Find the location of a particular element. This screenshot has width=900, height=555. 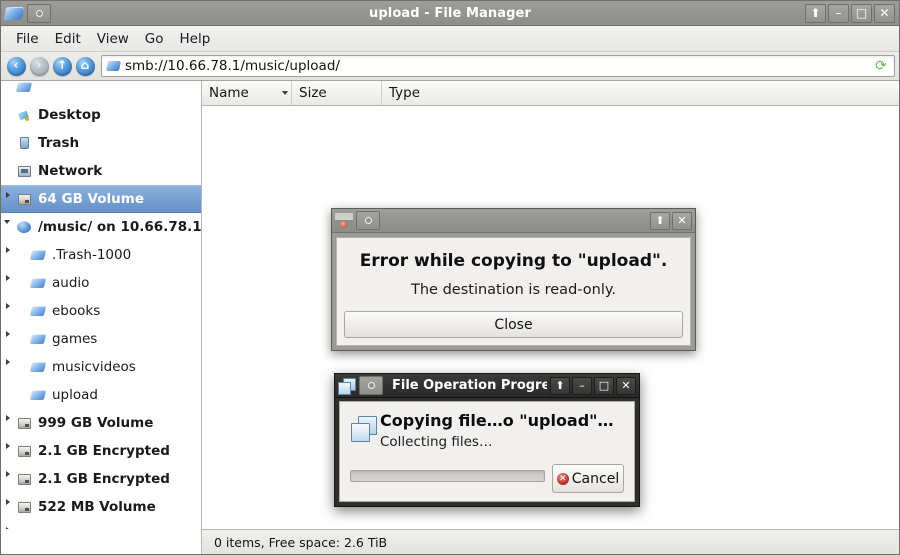

up-button: ↑ is located at coordinates (62, 66).